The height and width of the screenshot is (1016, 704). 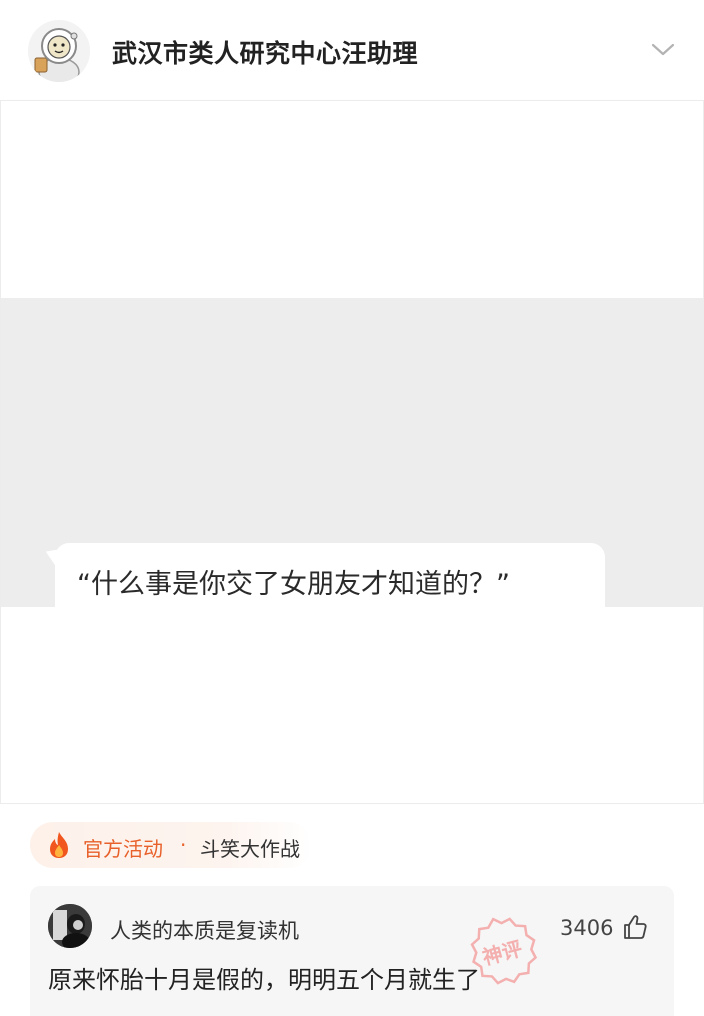 I want to click on commenter-username: 人类的本质是复读机, so click(x=204, y=930).